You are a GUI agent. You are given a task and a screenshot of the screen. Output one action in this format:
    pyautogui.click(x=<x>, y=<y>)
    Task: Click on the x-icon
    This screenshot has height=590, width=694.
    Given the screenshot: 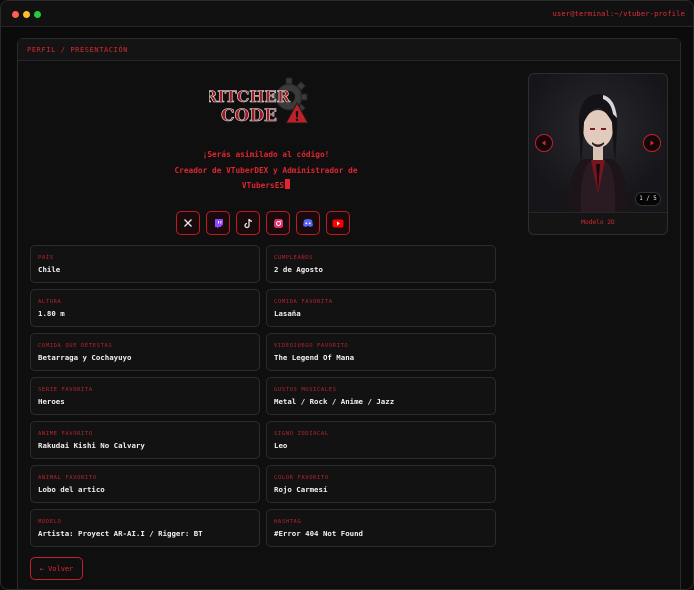 What is the action you would take?
    pyautogui.click(x=188, y=223)
    